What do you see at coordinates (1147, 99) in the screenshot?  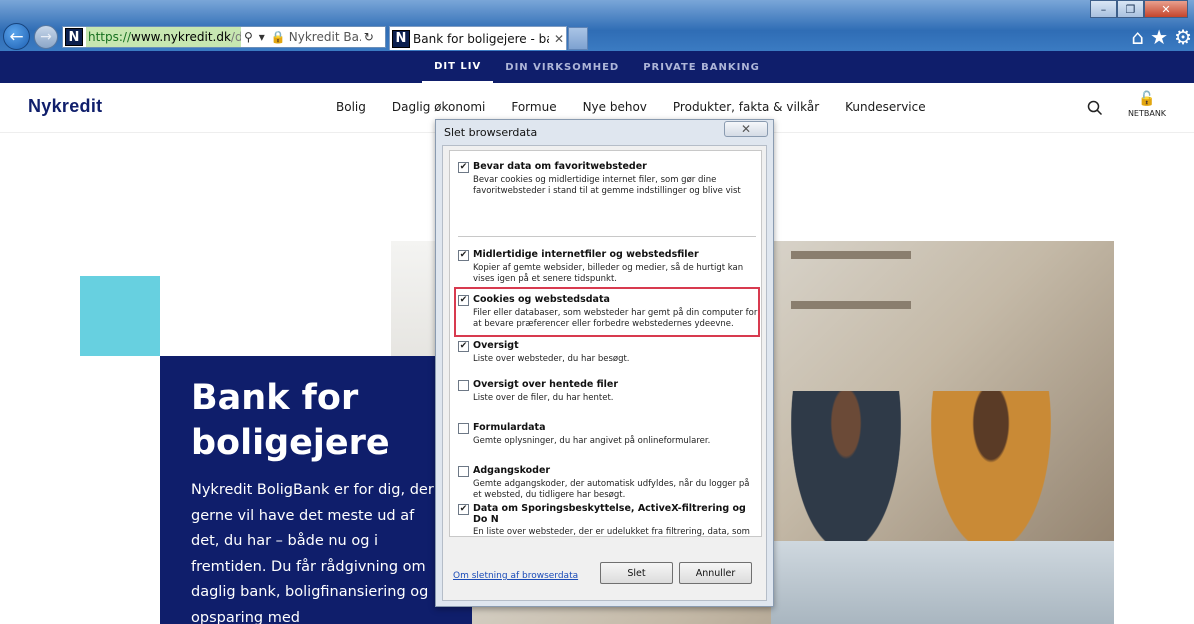 I see `padlock-icon: 🔓` at bounding box center [1147, 99].